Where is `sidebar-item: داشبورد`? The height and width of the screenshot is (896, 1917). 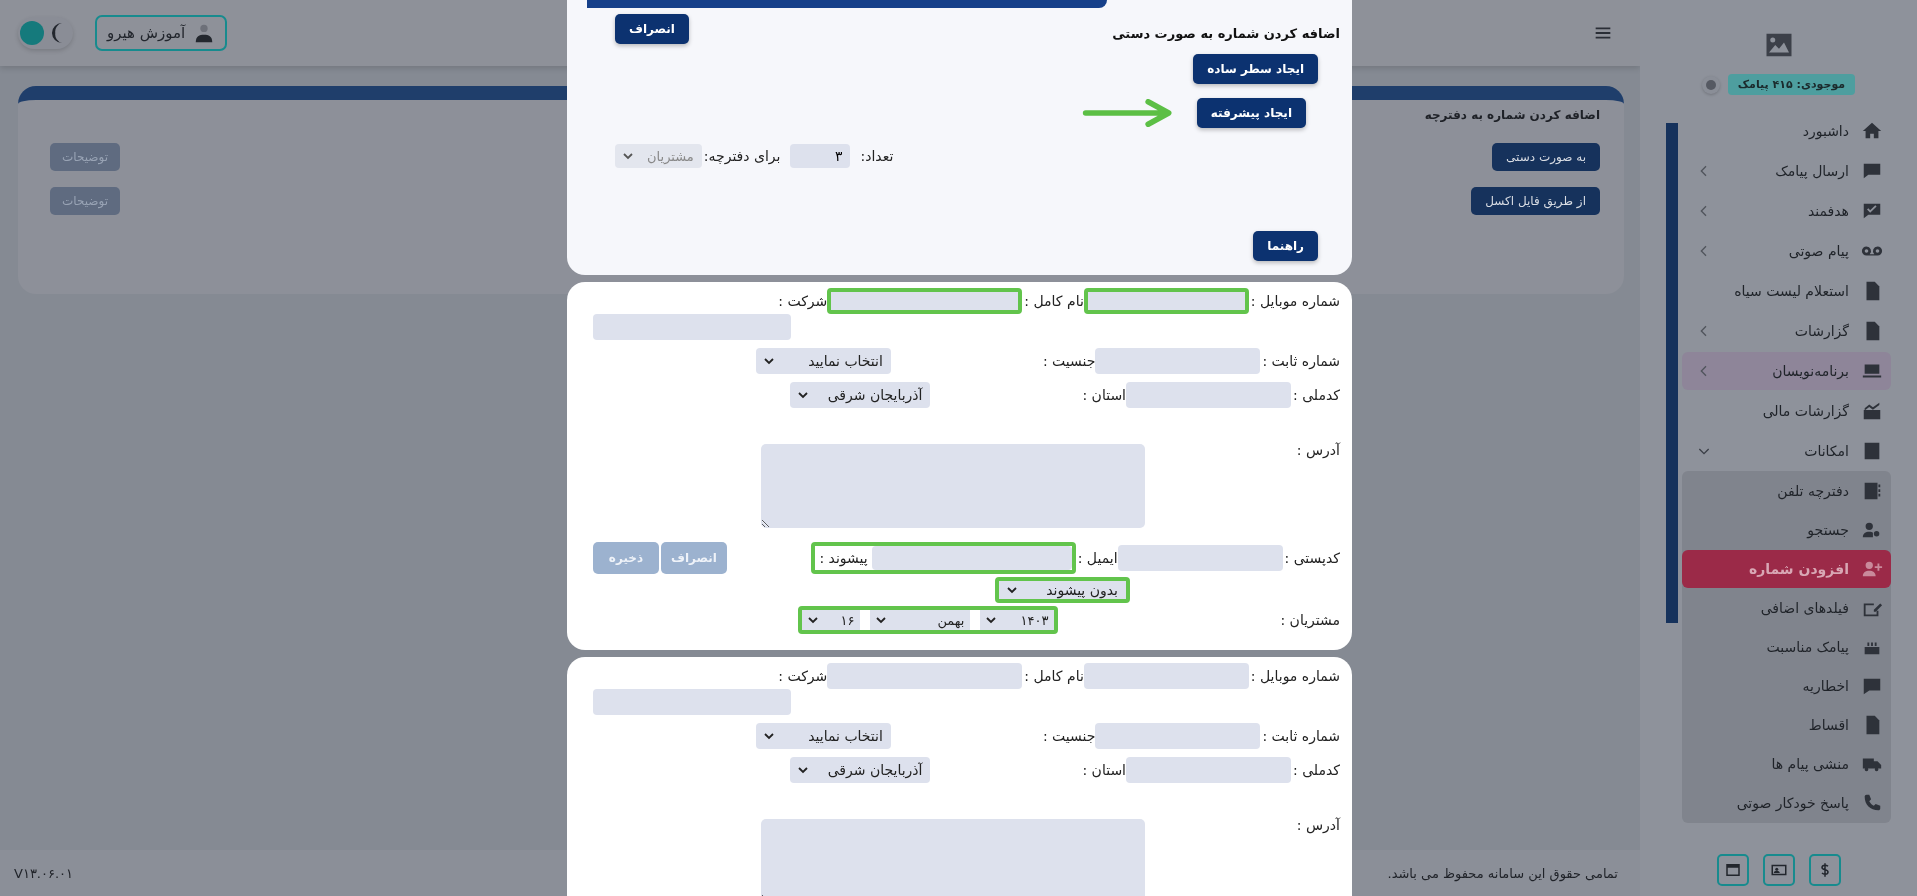
sidebar-item: داشبورد is located at coordinates (1786, 131).